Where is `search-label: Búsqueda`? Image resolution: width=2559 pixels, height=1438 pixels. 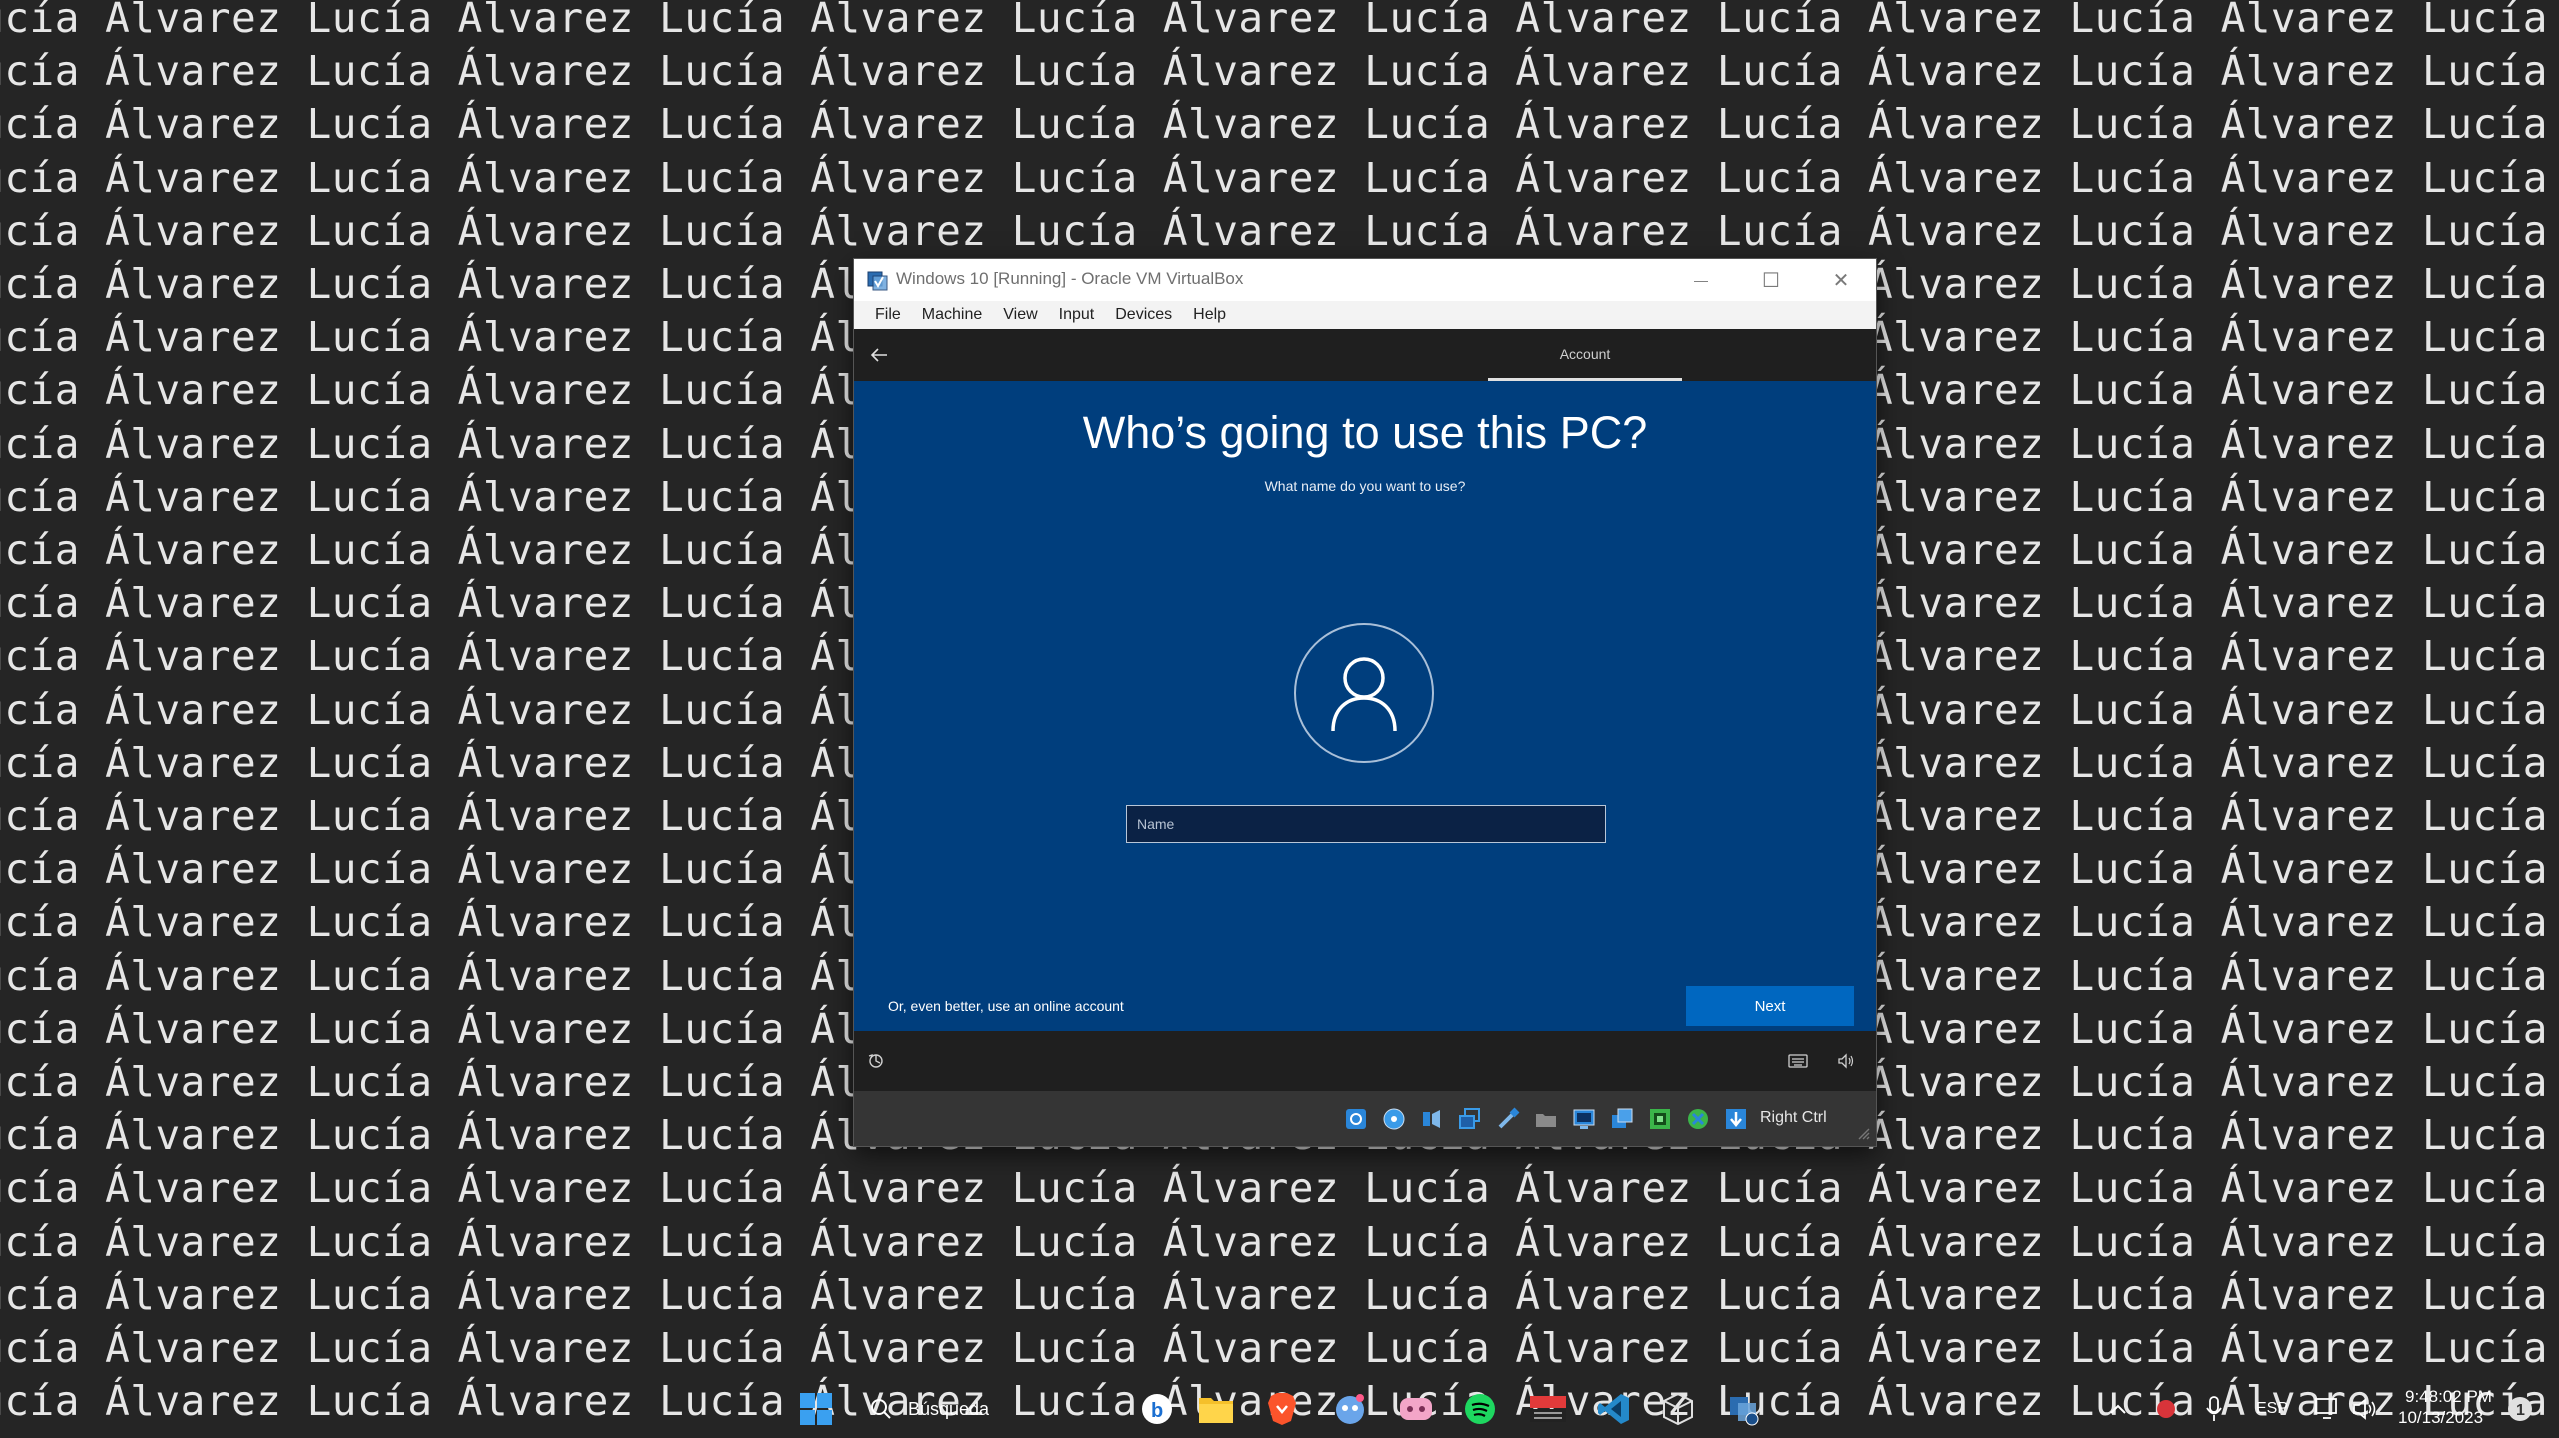
search-label: Búsqueda is located at coordinates (949, 1409).